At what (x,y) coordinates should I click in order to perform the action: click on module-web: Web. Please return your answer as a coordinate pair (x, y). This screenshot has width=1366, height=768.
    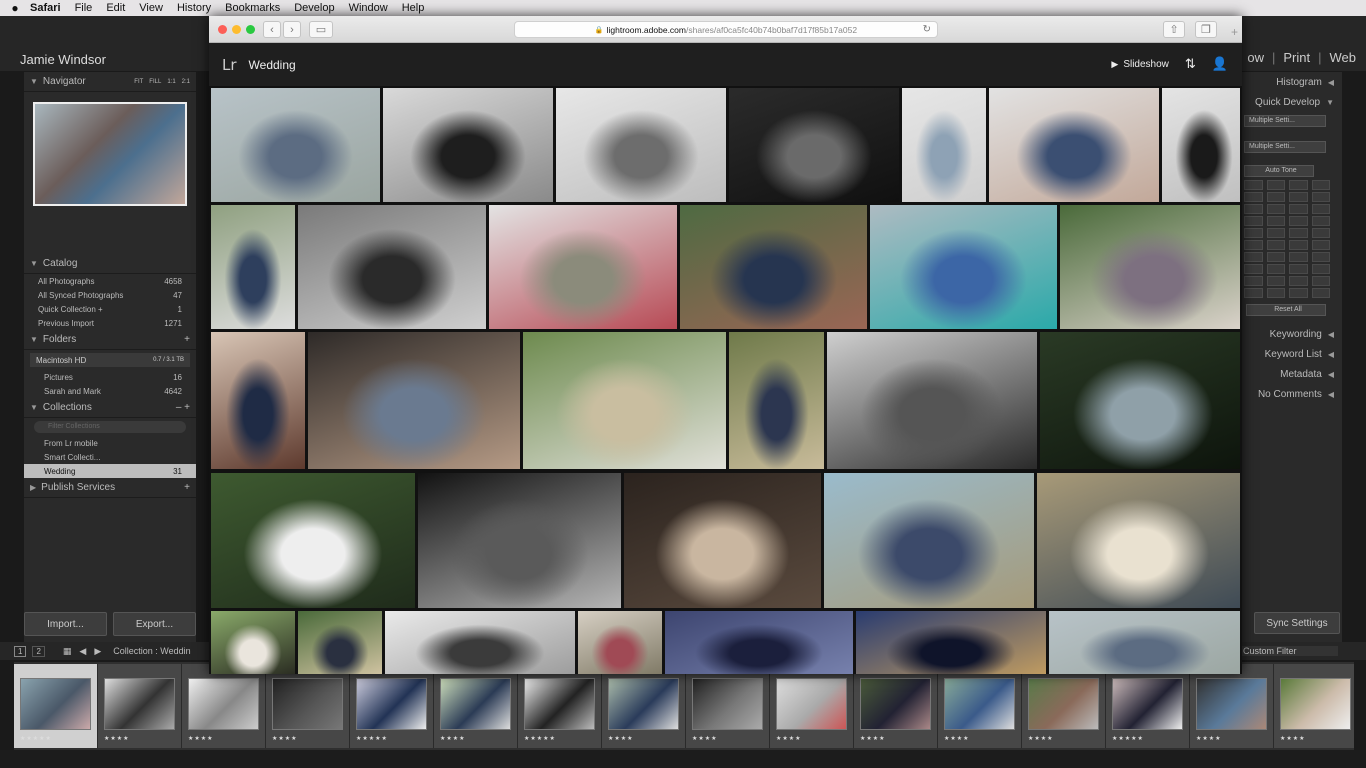
    Looking at the image, I should click on (1343, 57).